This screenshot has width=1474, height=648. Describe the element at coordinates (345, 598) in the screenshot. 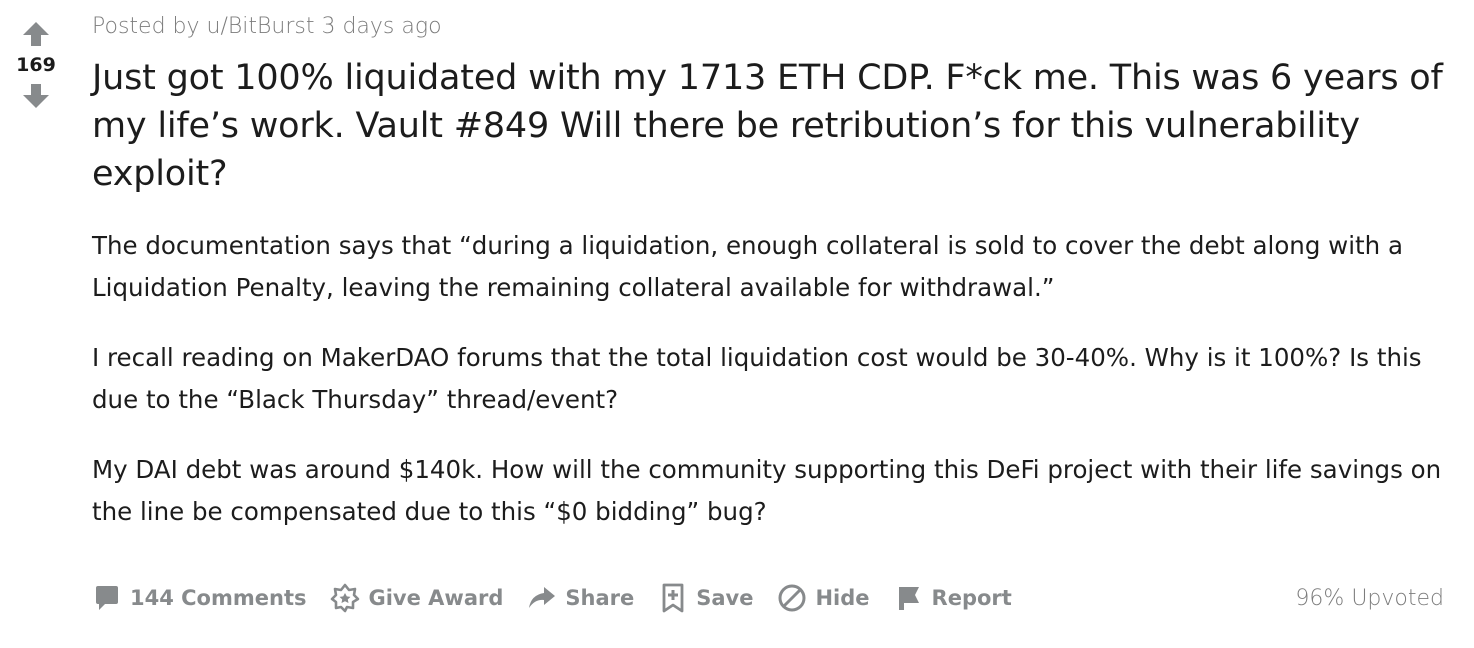

I see `award-icon` at that location.